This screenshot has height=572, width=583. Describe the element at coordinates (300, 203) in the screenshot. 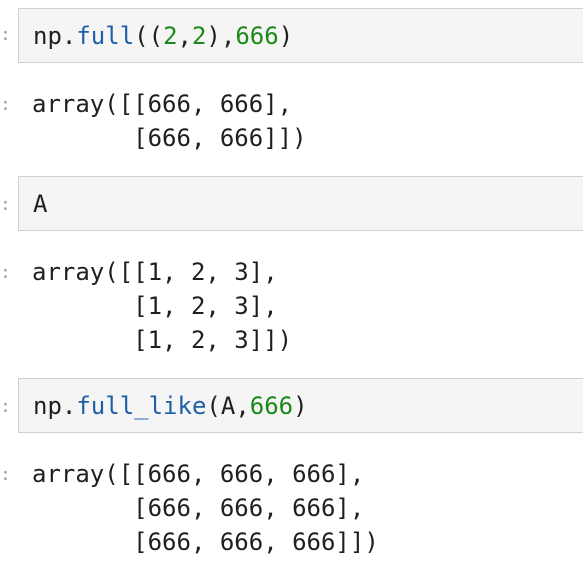

I see `code-cell-input: A` at that location.